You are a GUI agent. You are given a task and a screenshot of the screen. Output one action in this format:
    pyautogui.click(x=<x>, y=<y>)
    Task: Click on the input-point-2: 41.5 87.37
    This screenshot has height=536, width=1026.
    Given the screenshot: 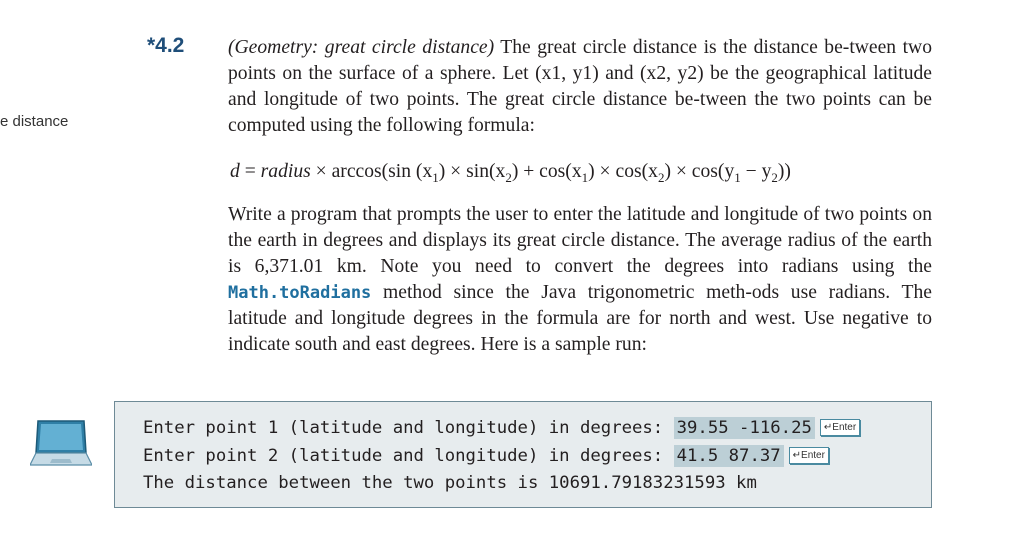 What is the action you would take?
    pyautogui.click(x=728, y=456)
    